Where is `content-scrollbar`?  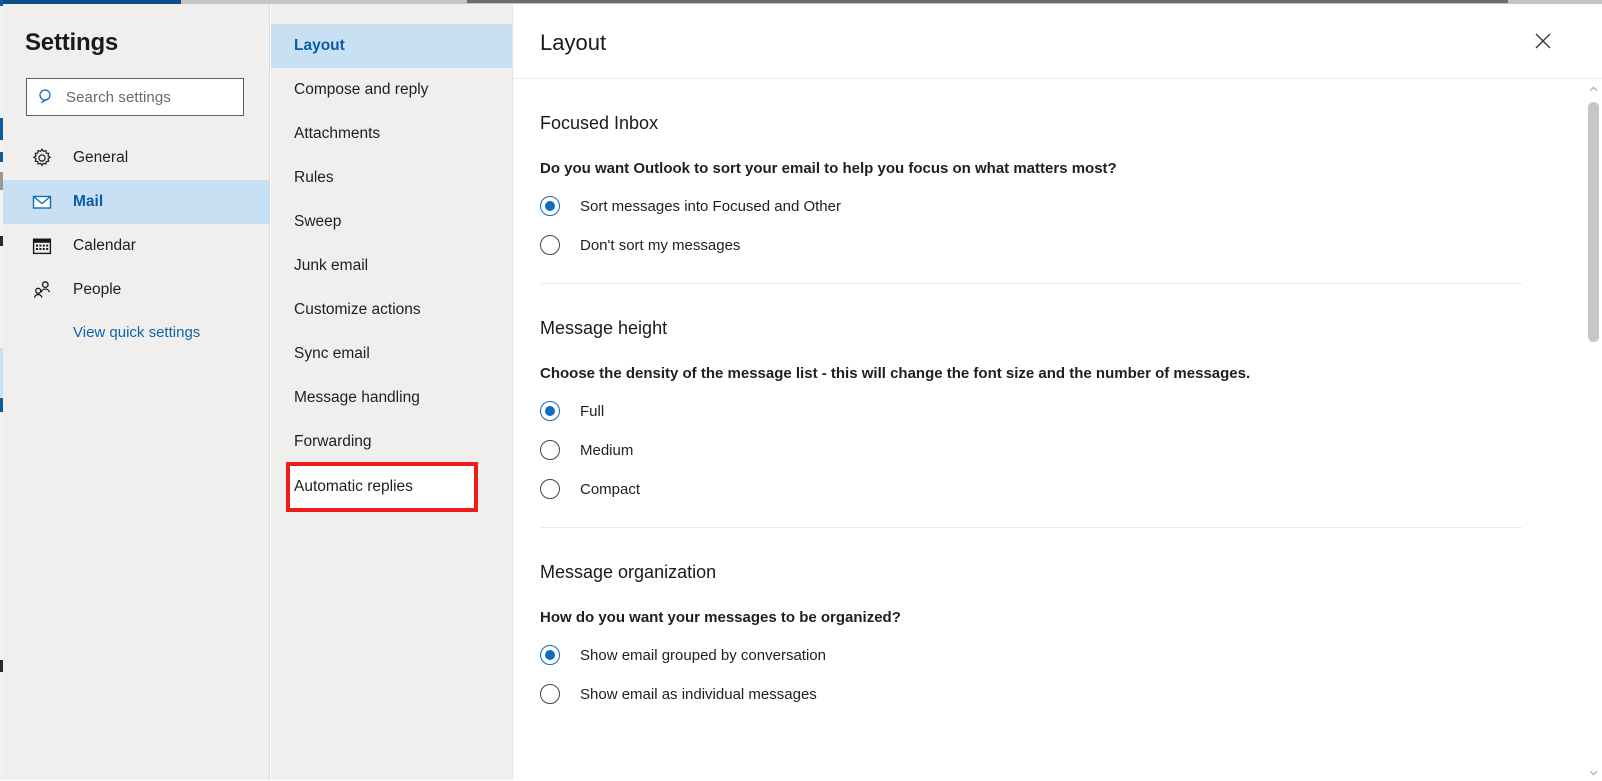 content-scrollbar is located at coordinates (1593, 429).